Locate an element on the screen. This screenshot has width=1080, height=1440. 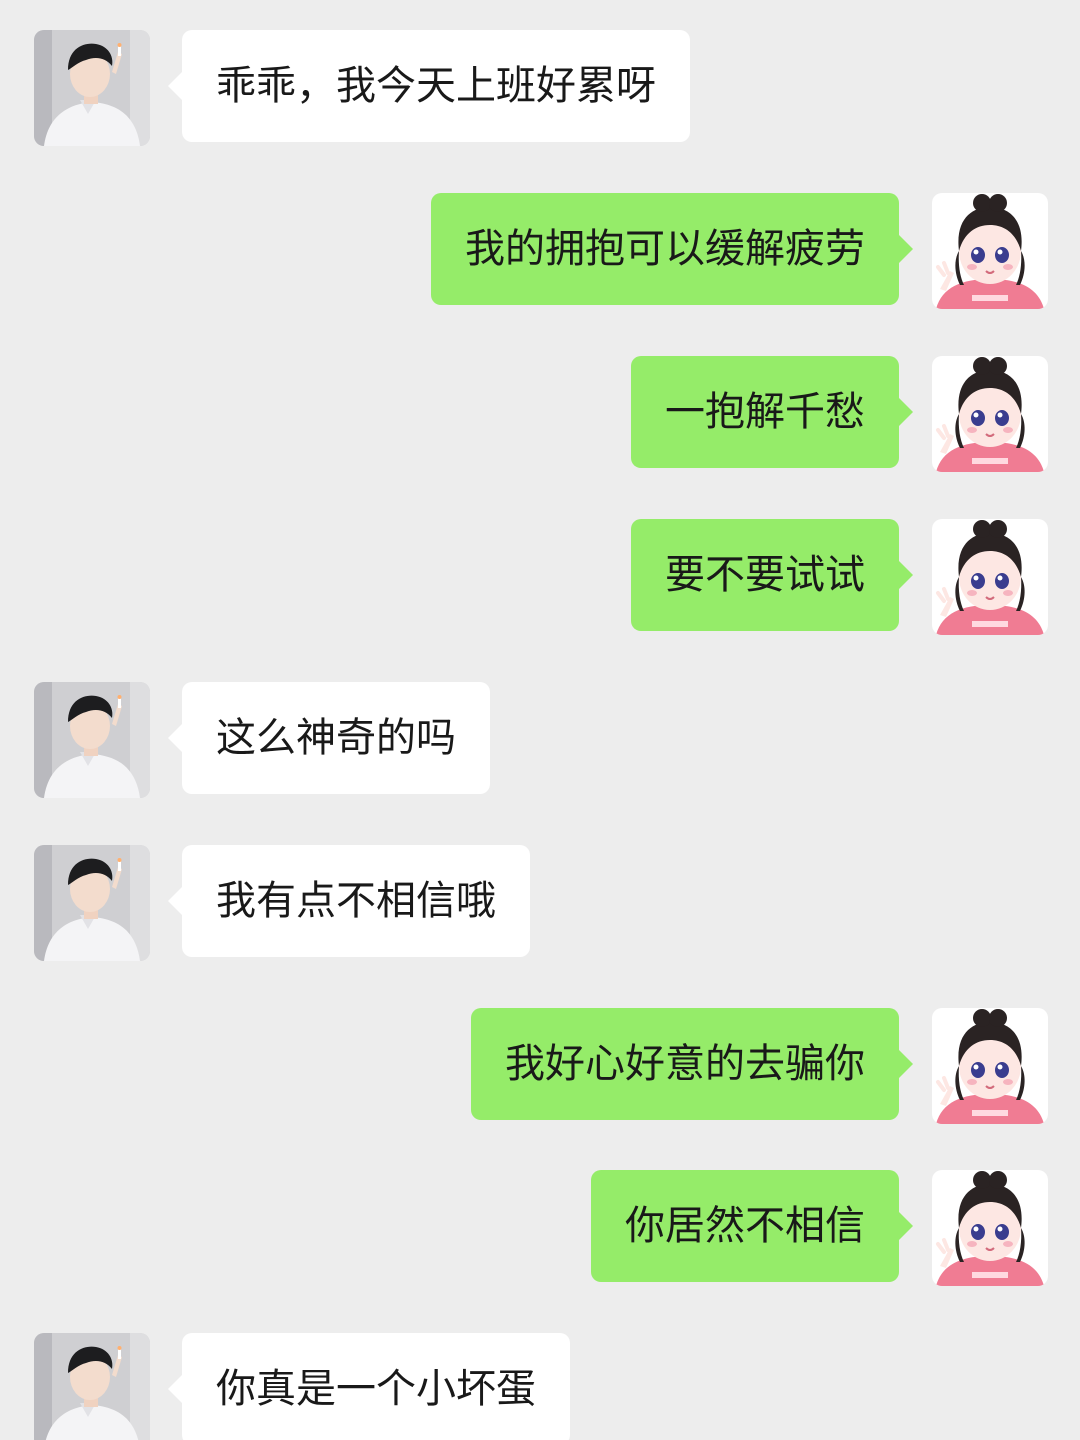
message-bubble: 这么神奇的吗 is located at coordinates (329, 738).